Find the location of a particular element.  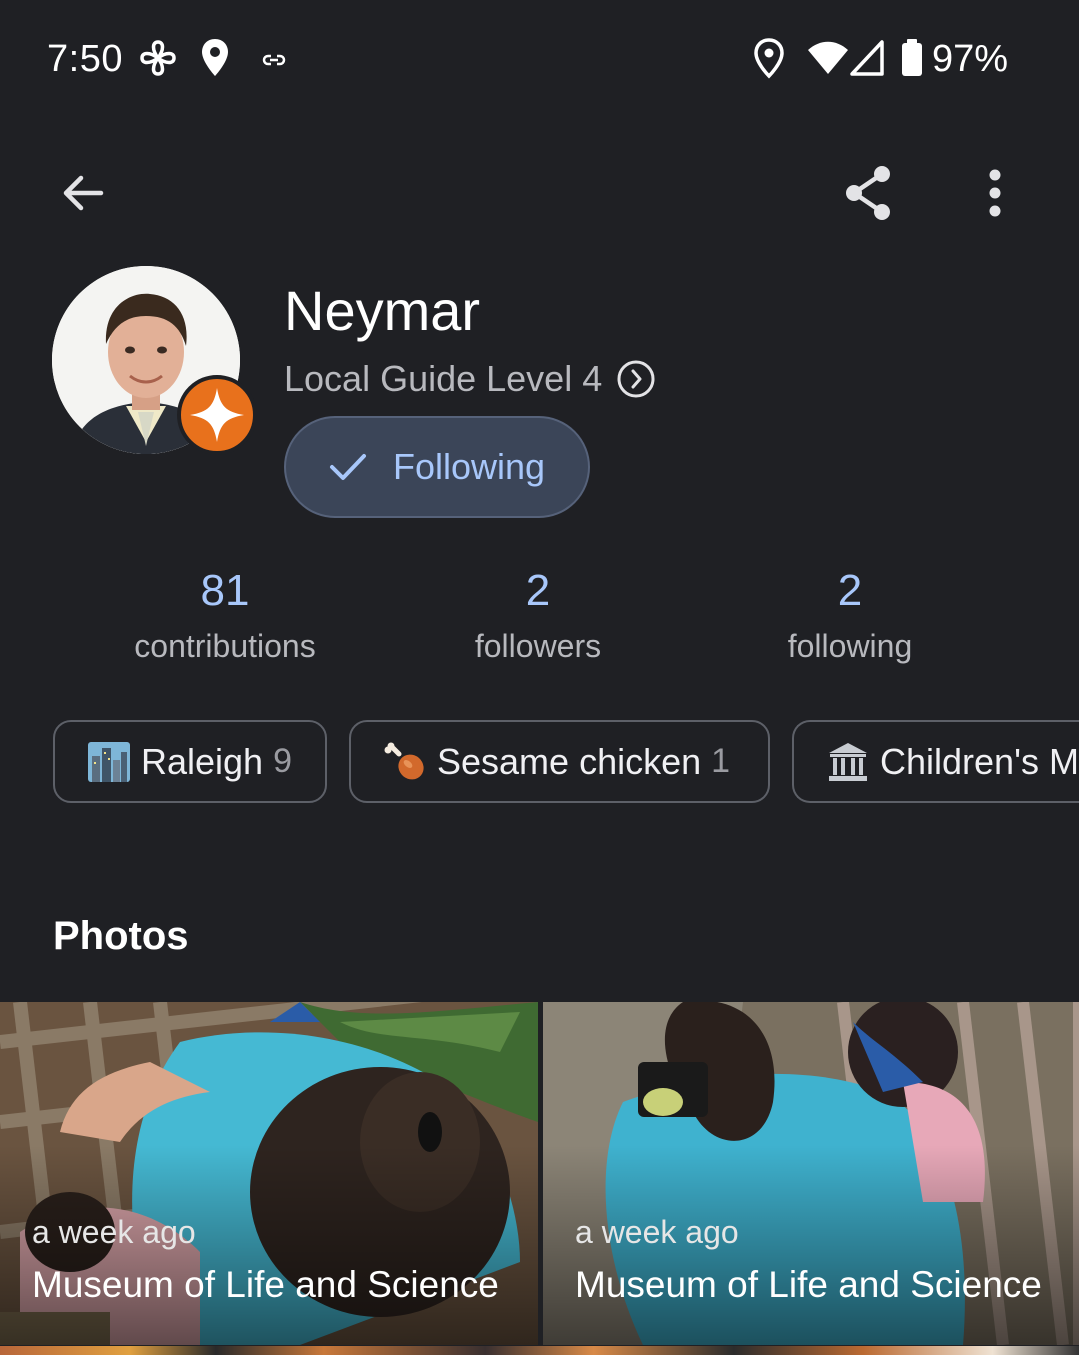

profile-name: Neymar is located at coordinates (382, 310).